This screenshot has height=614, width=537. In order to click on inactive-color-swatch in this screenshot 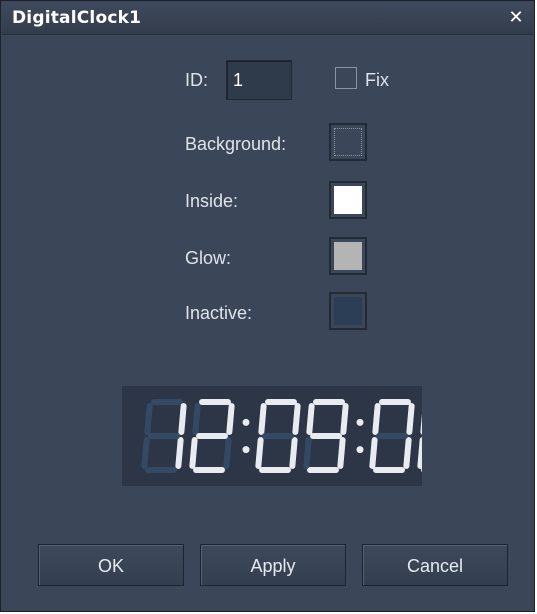, I will do `click(348, 311)`.